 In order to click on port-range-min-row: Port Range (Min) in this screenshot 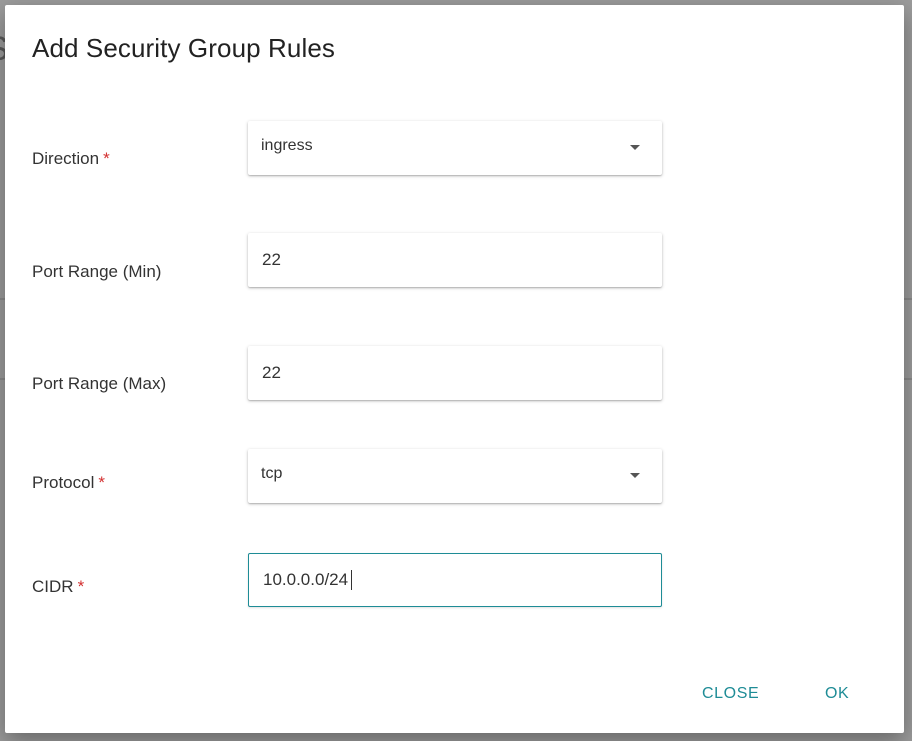, I will do `click(454, 261)`.